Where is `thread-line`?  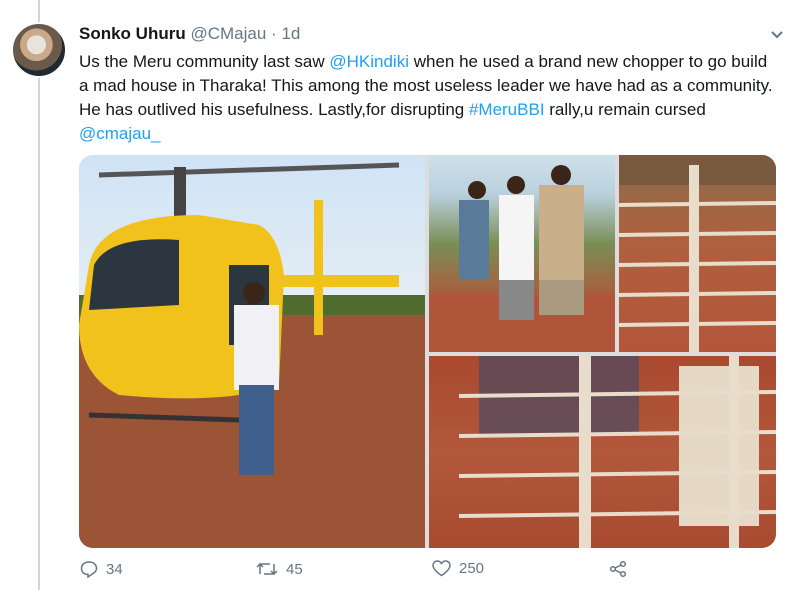 thread-line is located at coordinates (39, 295).